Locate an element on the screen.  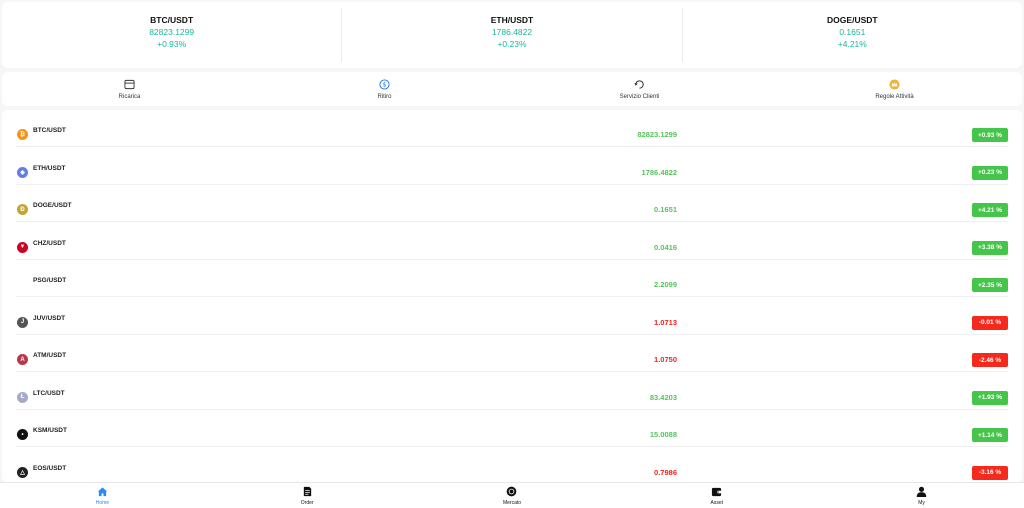
market-row: △ EOS/USDT 0.7986 -3.16 % is located at coordinates (512, 465).